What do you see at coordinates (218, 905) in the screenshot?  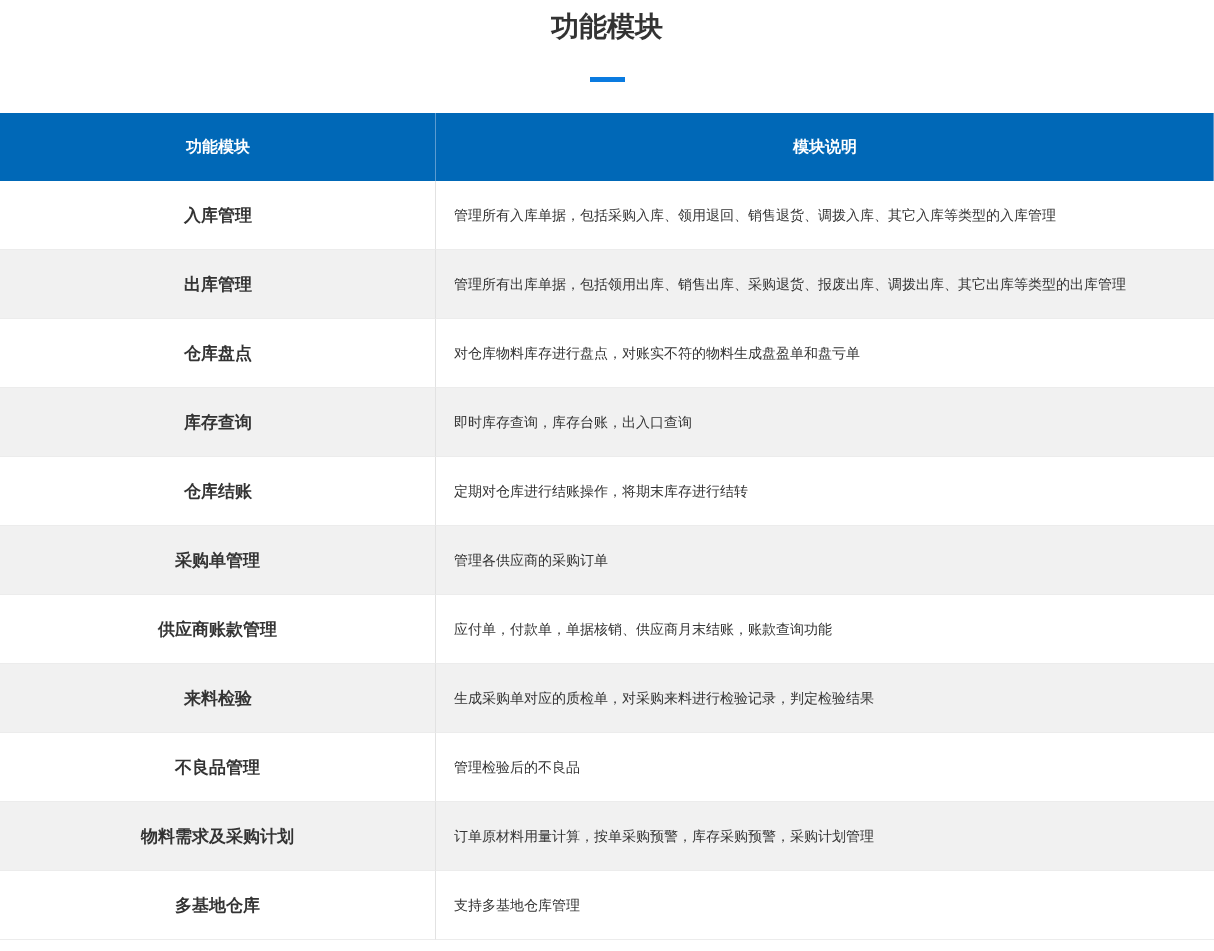 I see `table-cell: 多基地仓库` at bounding box center [218, 905].